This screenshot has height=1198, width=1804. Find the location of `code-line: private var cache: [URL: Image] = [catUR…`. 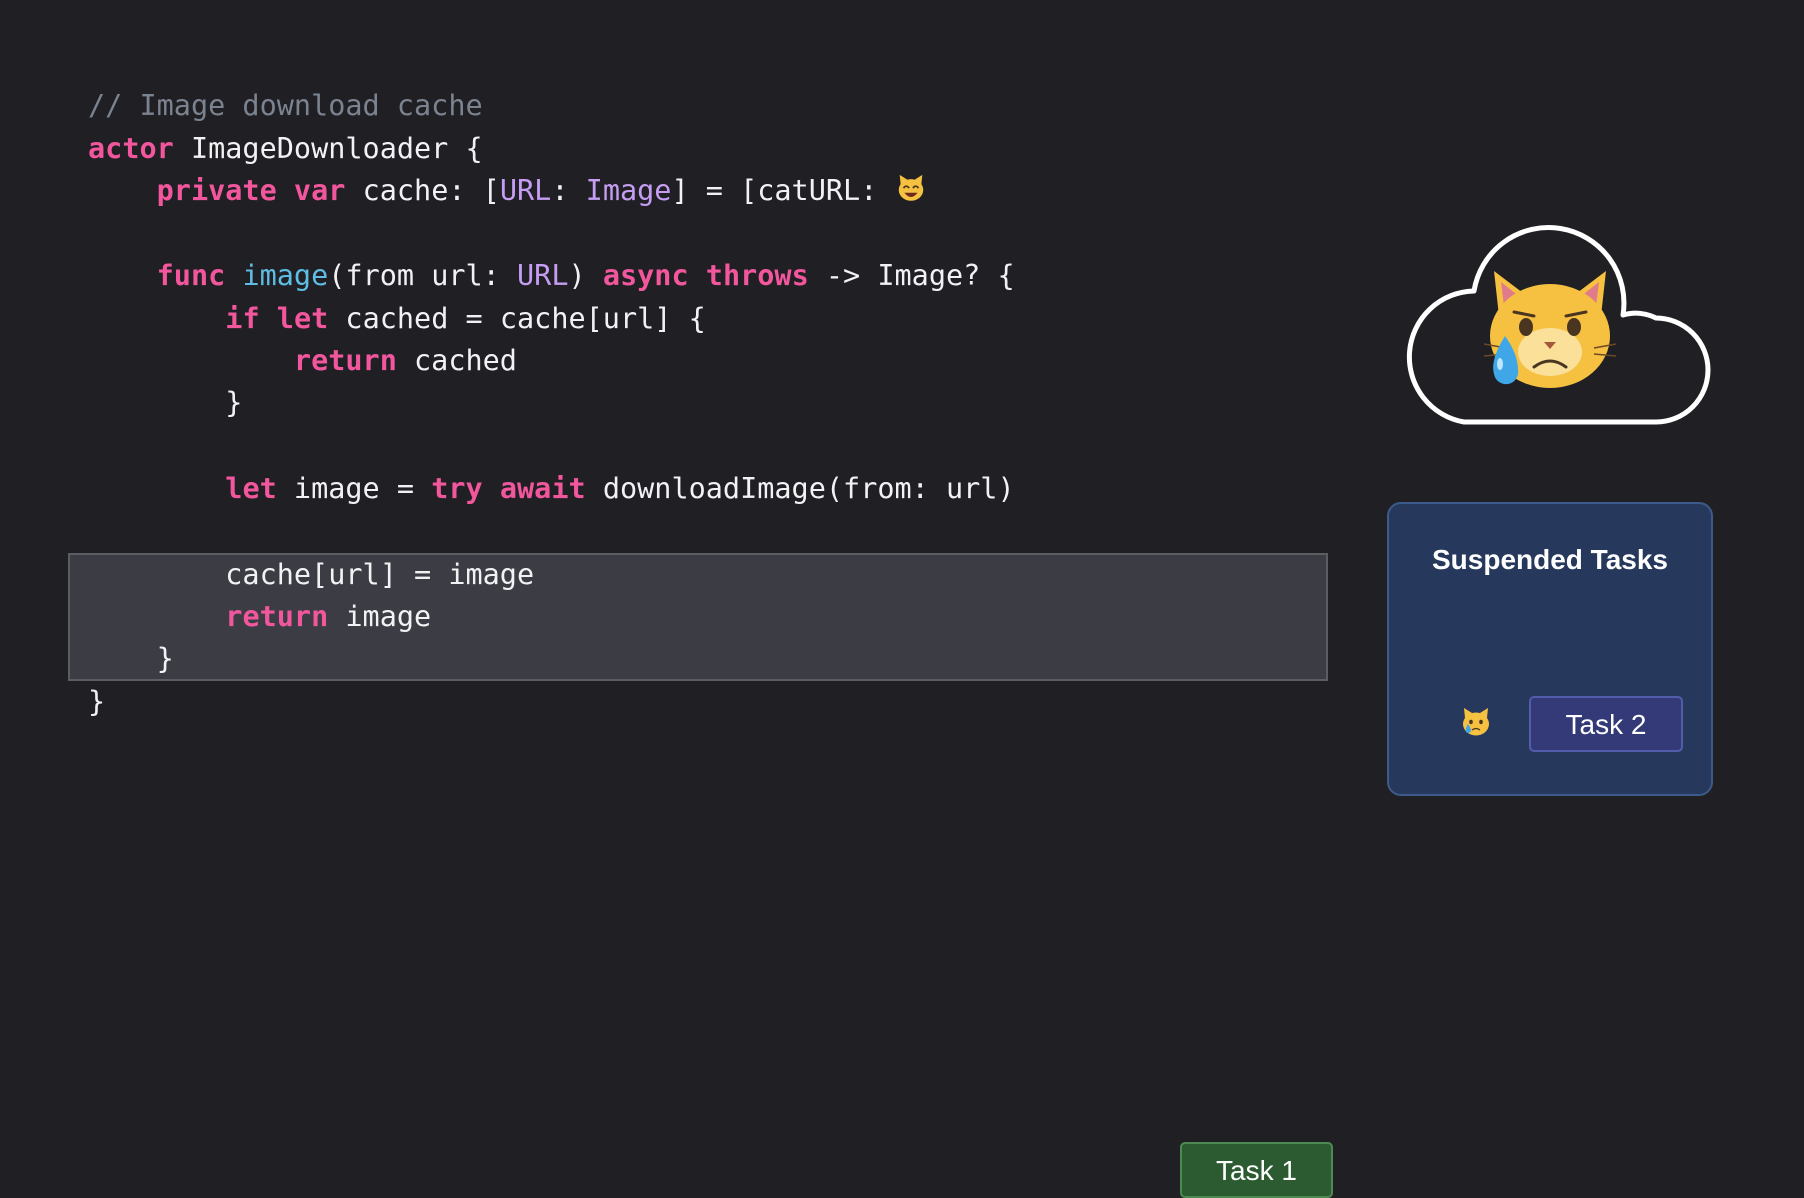

code-line: private var cache: [URL: Image] = [catUR… is located at coordinates (507, 191).